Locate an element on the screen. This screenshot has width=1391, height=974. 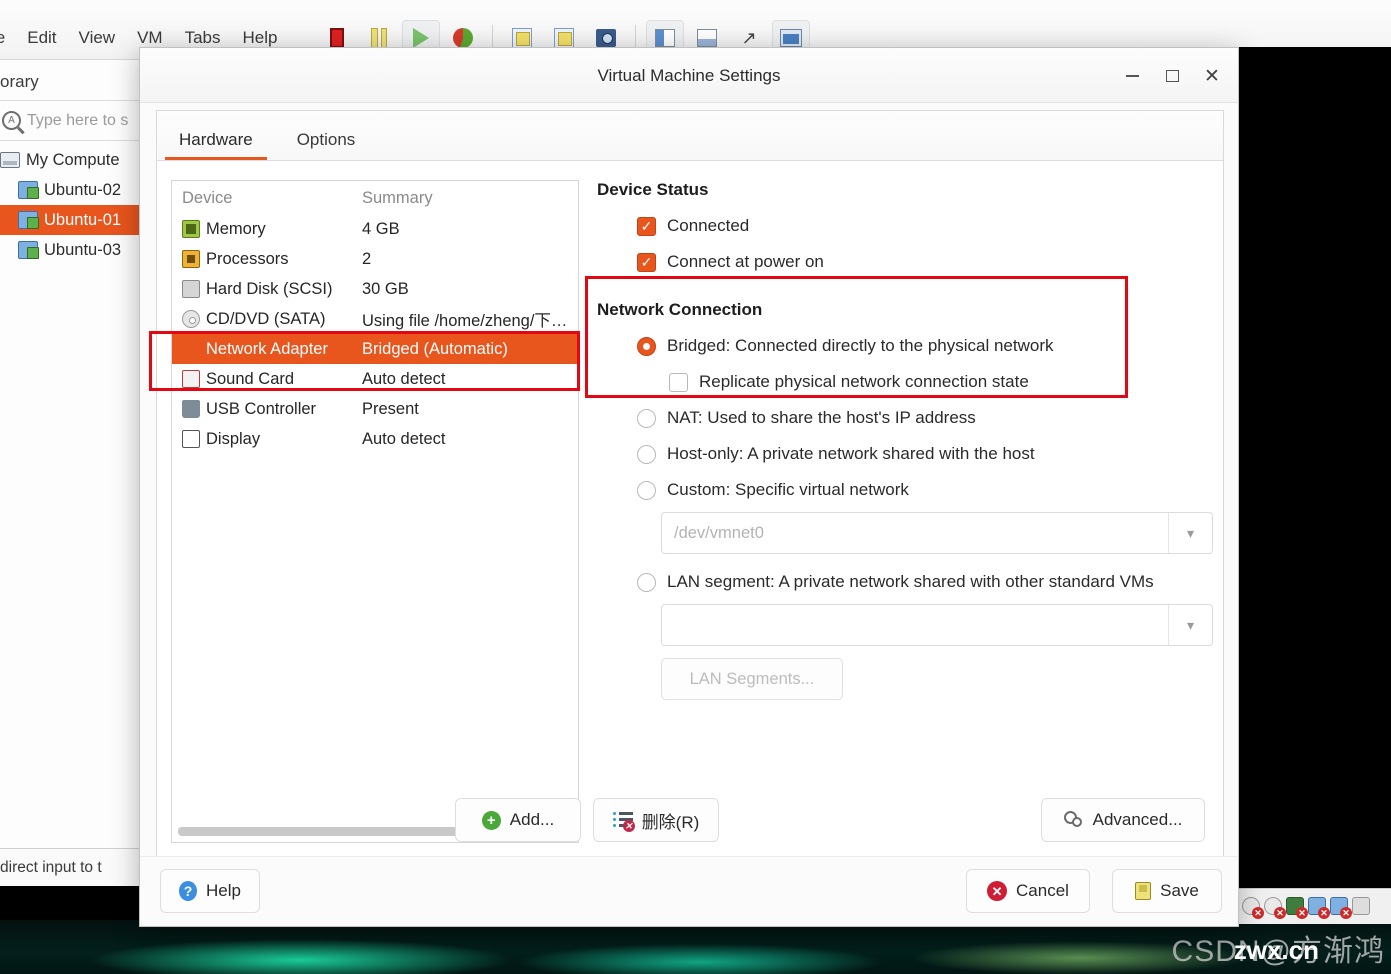
menu-item-help: Help is located at coordinates (260, 38).